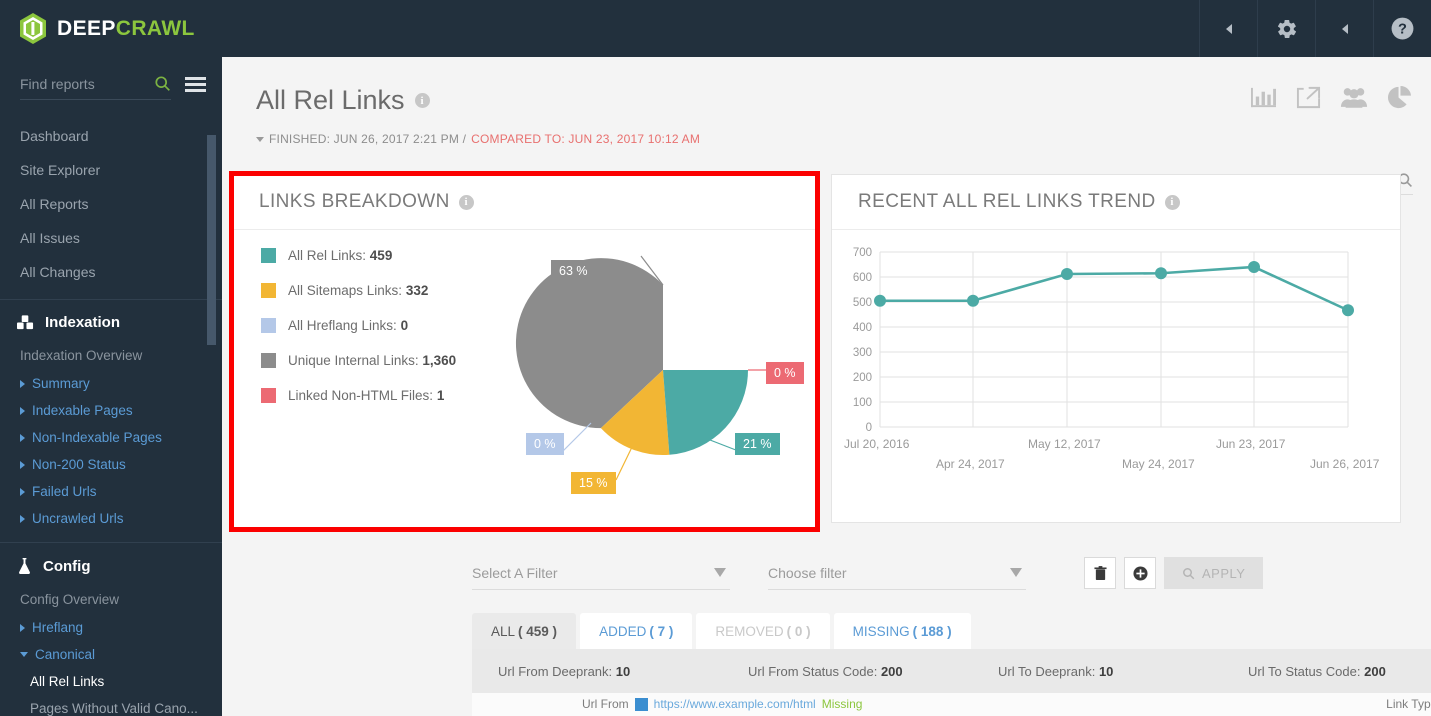 This screenshot has width=1431, height=716. I want to click on svg-text: 0, so click(869, 428).